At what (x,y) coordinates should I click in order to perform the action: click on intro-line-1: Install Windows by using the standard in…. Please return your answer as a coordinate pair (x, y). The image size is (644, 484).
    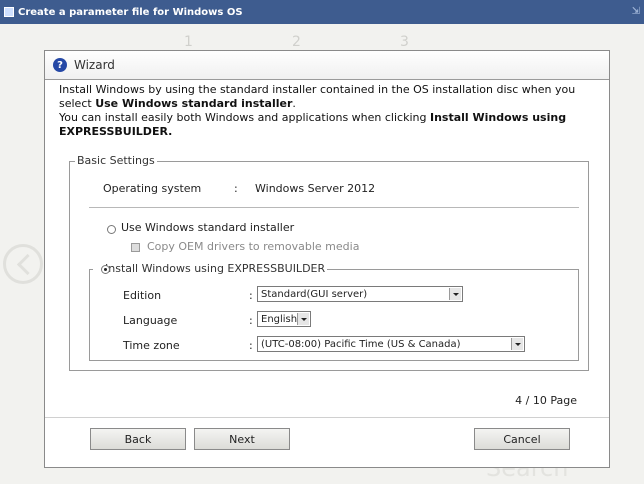
    Looking at the image, I should click on (317, 89).